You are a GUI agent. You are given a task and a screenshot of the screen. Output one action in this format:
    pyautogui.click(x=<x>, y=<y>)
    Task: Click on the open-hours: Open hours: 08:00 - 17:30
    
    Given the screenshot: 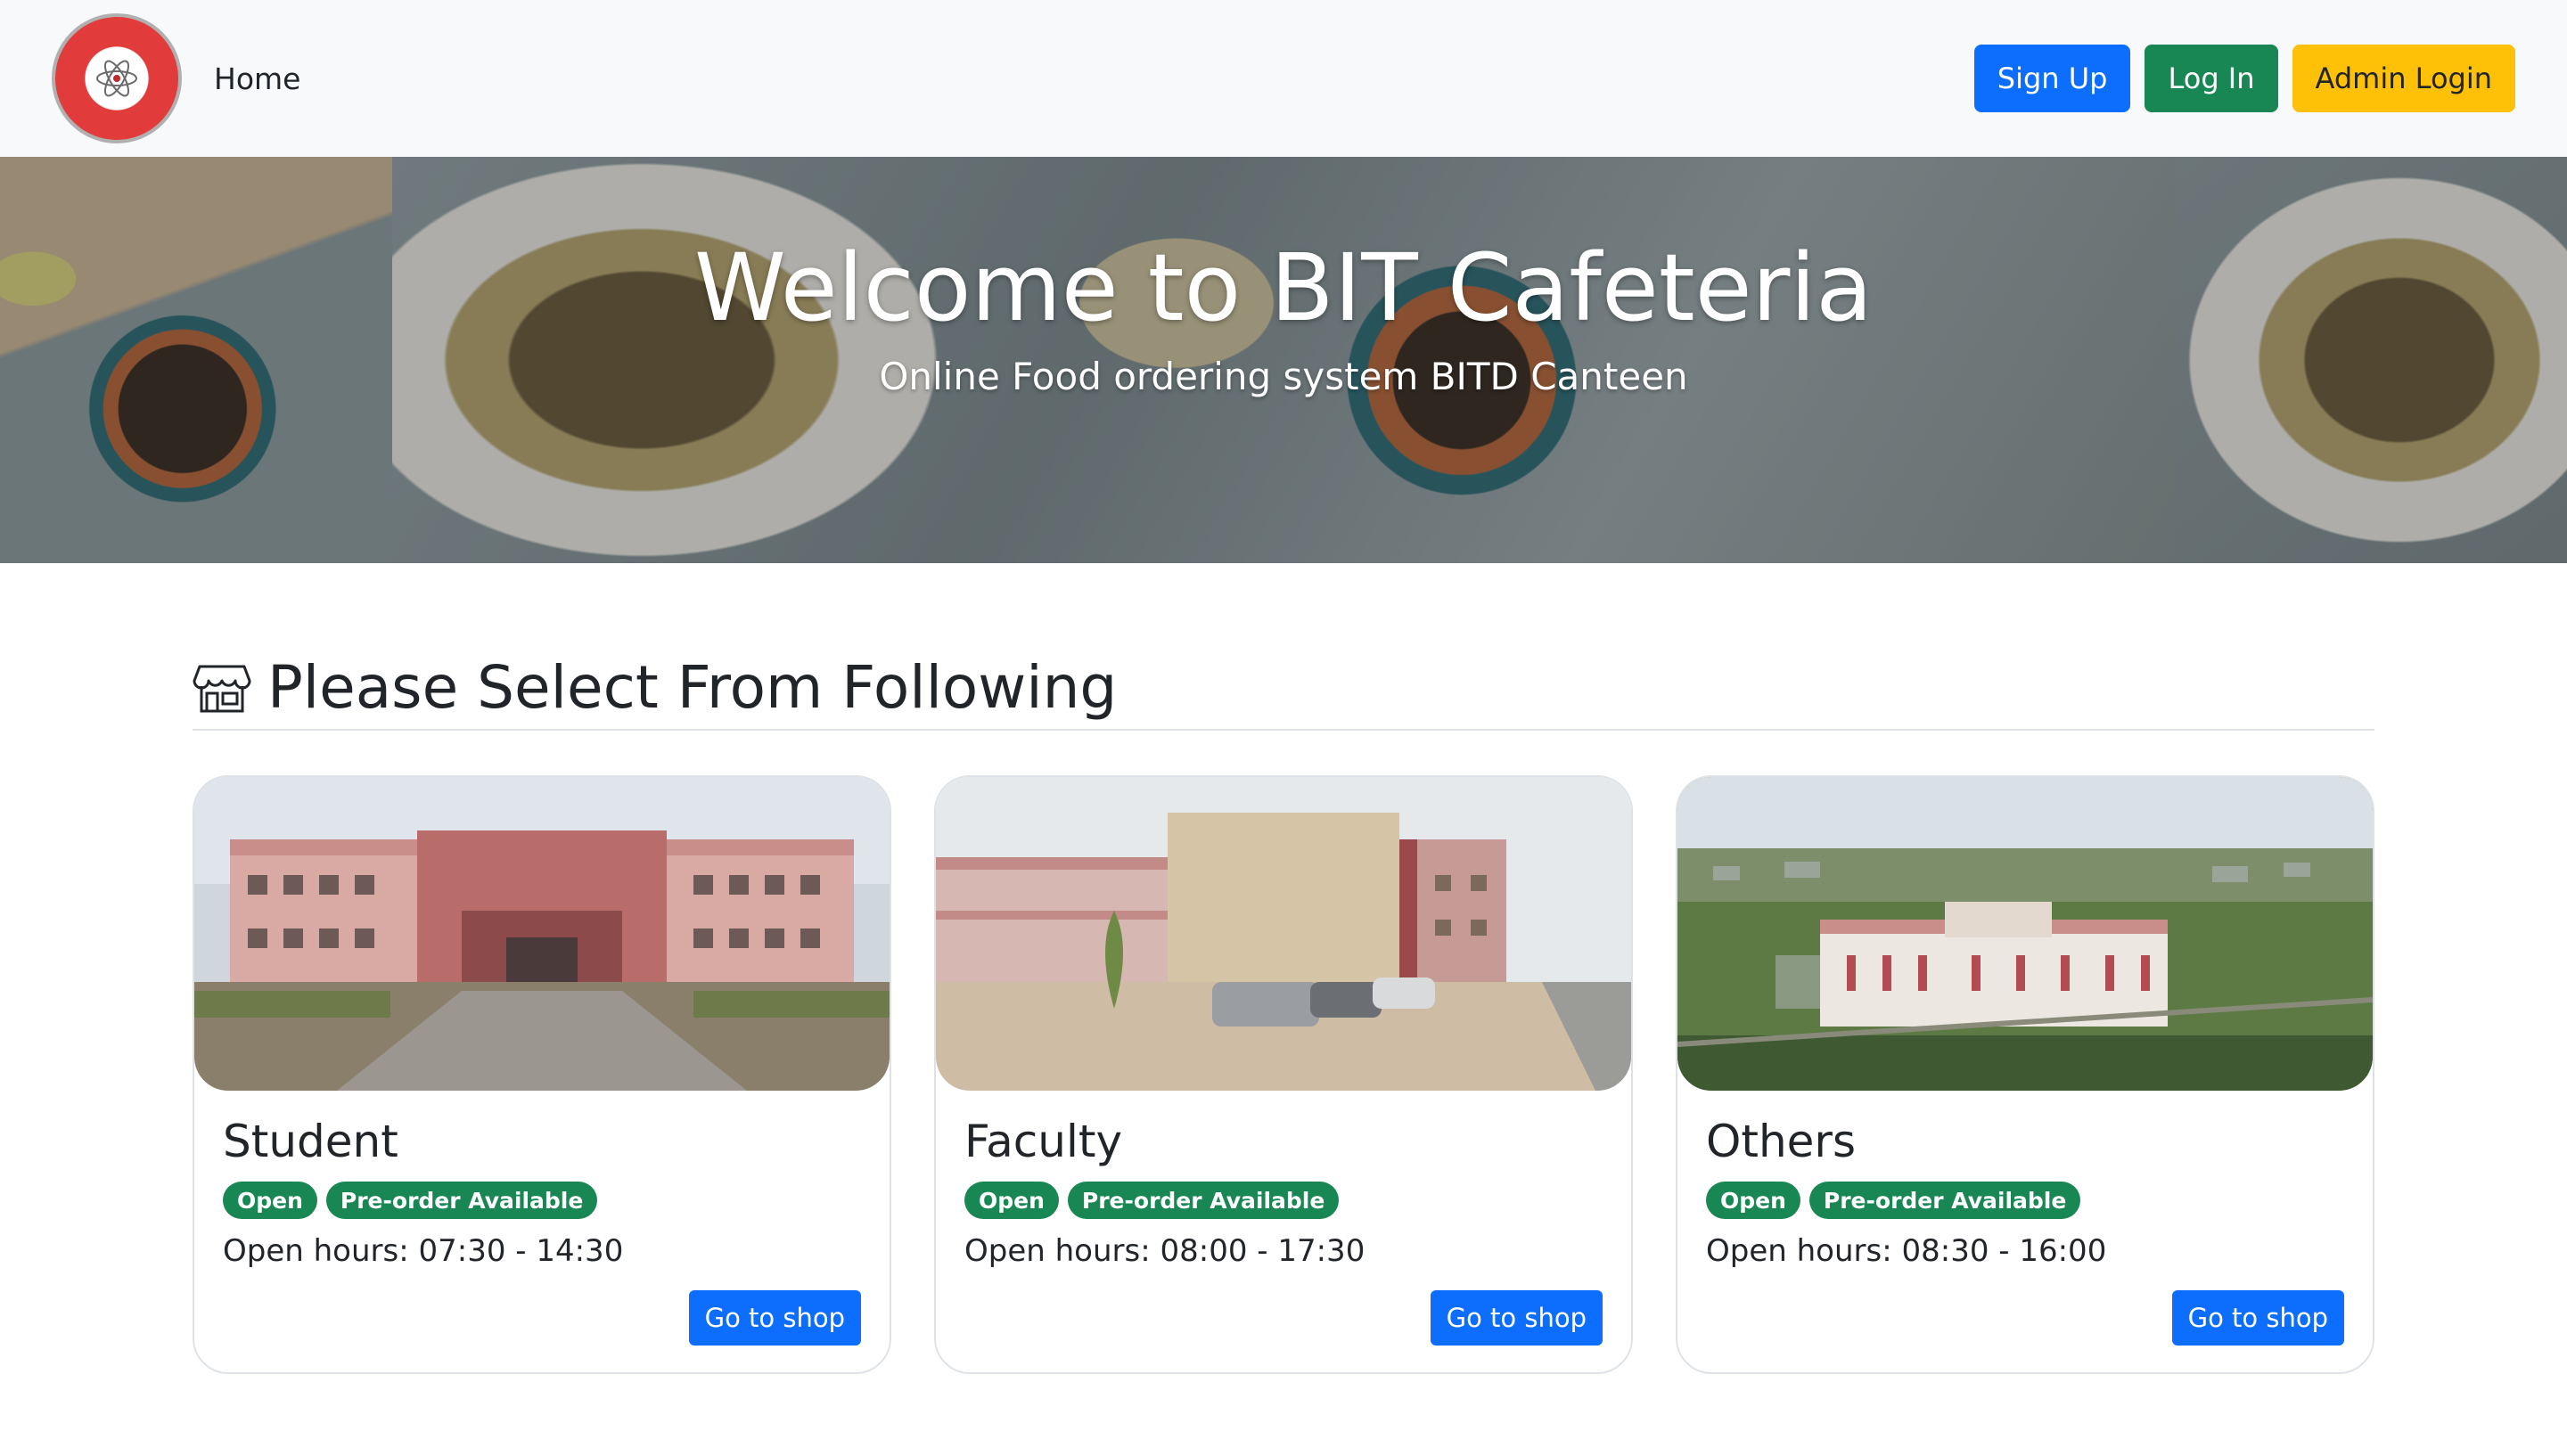 What is the action you would take?
    pyautogui.click(x=1165, y=1251)
    